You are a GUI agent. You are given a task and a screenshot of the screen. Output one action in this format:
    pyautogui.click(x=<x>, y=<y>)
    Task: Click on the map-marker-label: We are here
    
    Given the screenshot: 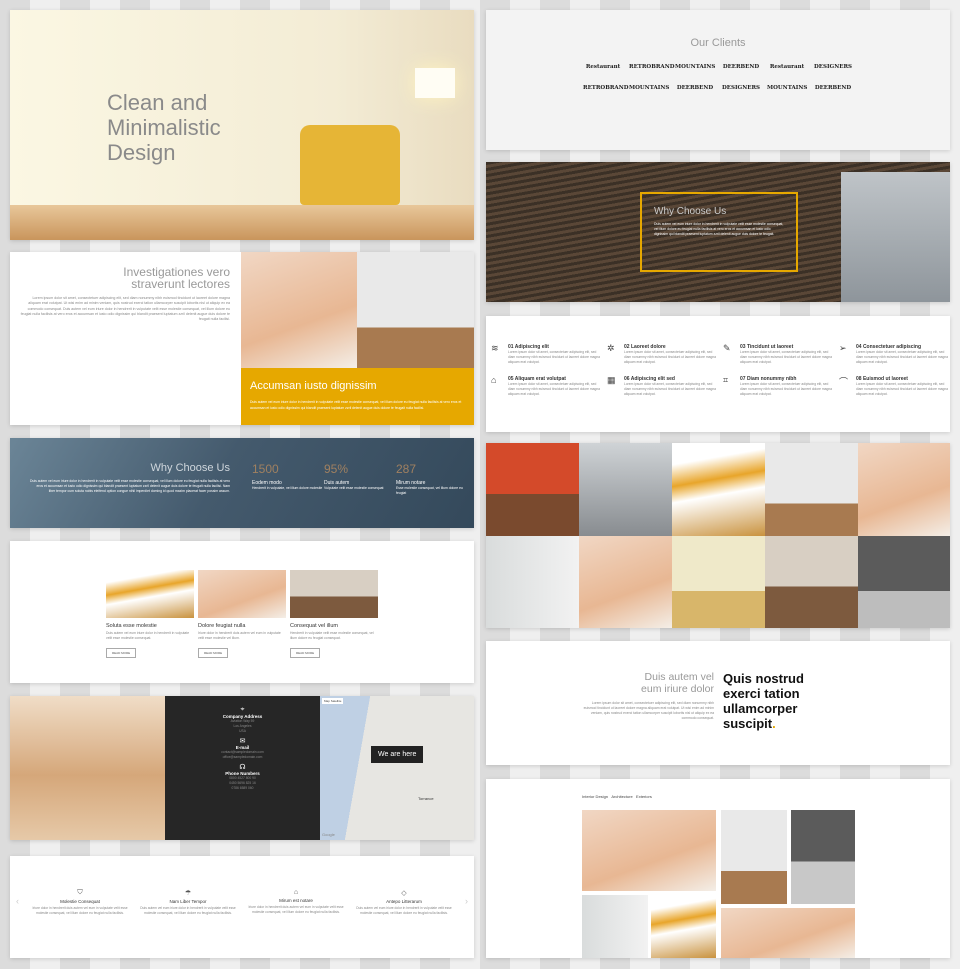 What is the action you would take?
    pyautogui.click(x=397, y=754)
    